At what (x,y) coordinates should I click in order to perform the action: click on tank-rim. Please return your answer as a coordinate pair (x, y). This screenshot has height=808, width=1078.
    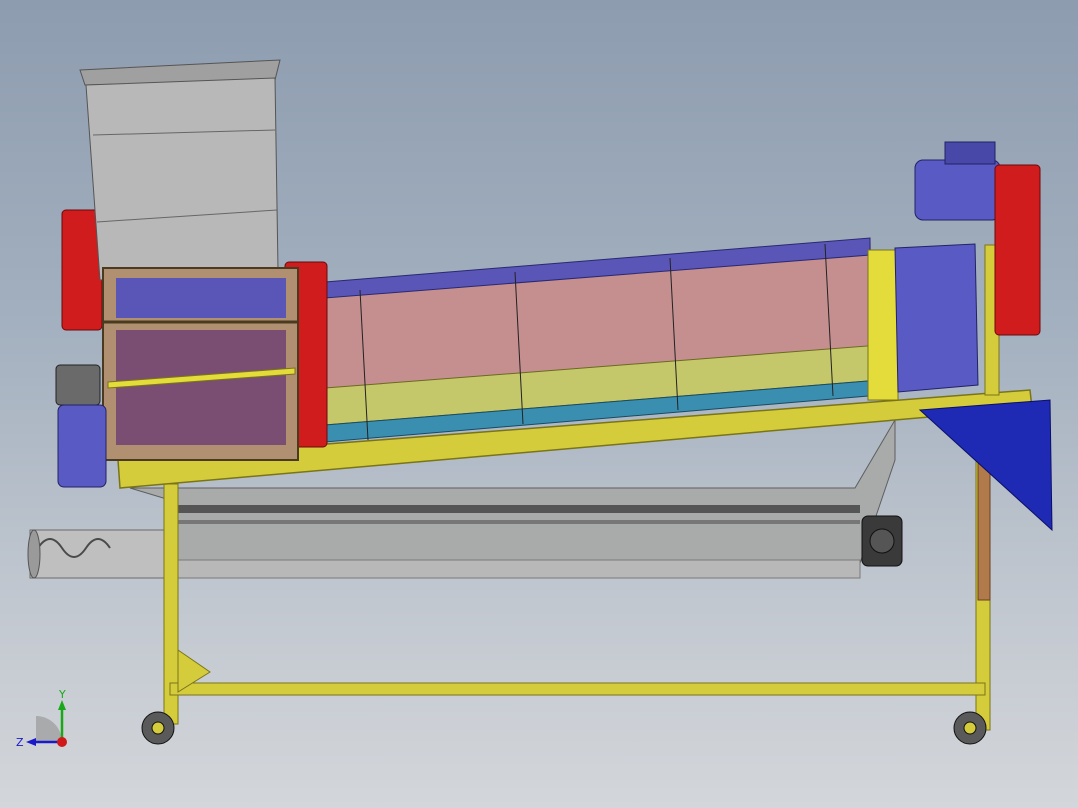
    Looking at the image, I should click on (515, 509).